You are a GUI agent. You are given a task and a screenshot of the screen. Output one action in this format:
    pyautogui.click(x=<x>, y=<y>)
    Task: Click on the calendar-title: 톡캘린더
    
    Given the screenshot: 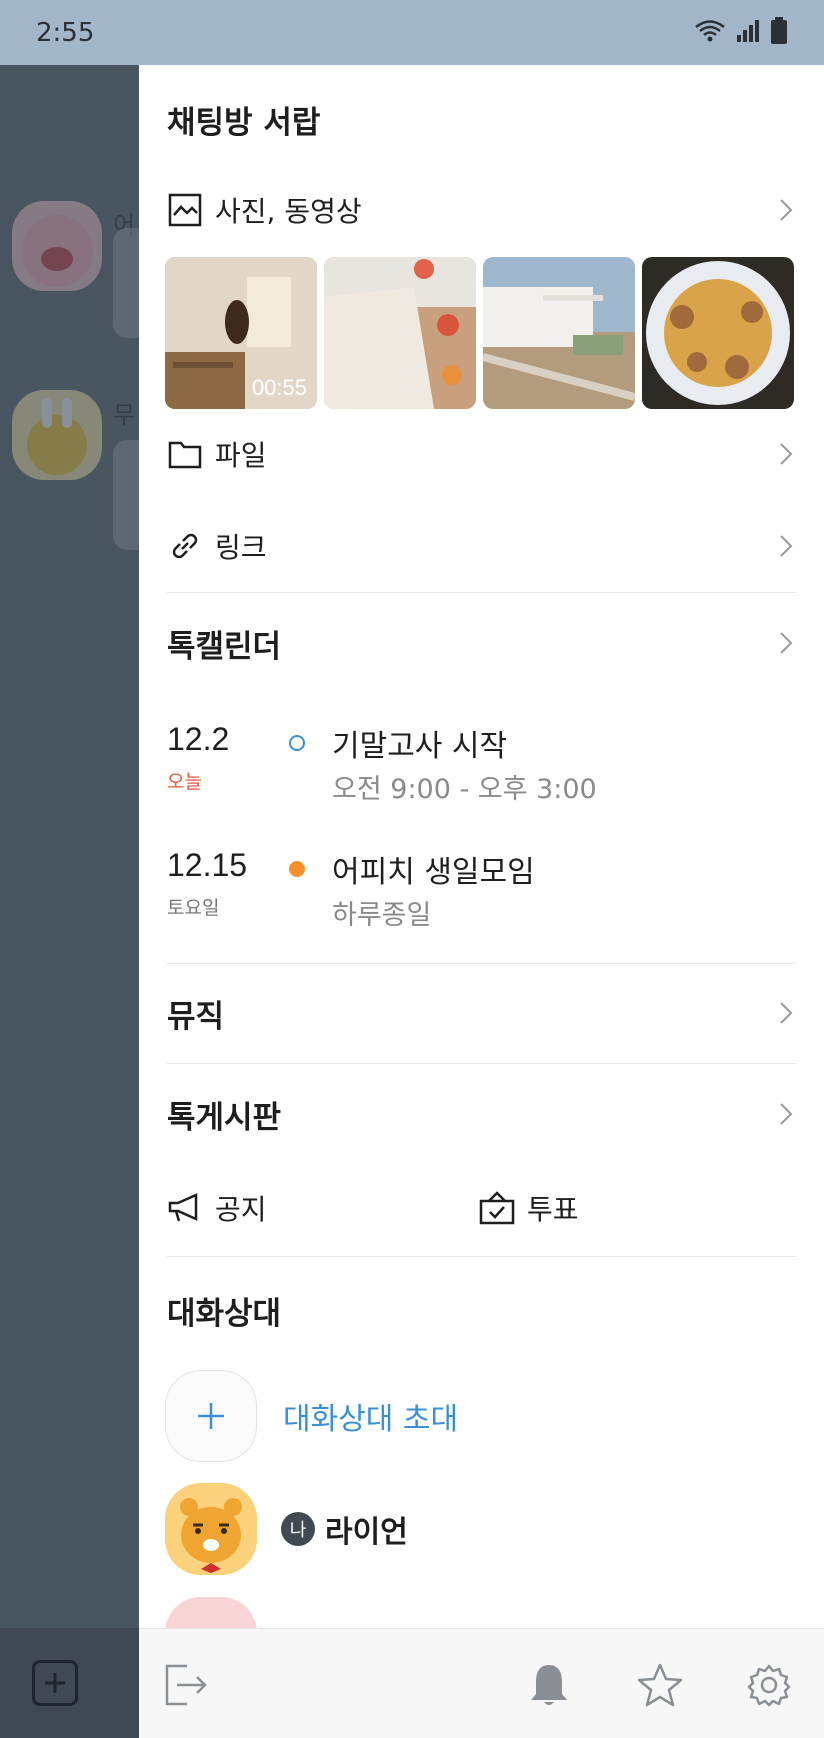 What is the action you would take?
    pyautogui.click(x=224, y=646)
    